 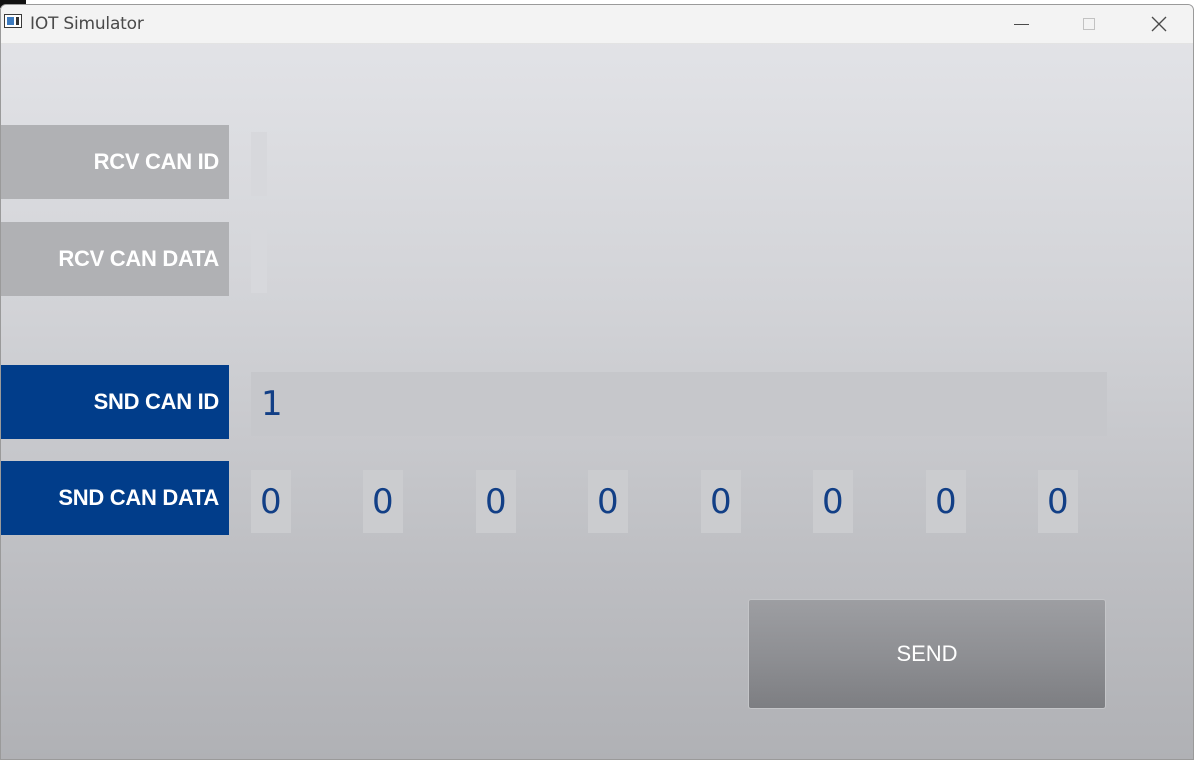 What do you see at coordinates (259, 261) in the screenshot?
I see `rcv-can-data-field` at bounding box center [259, 261].